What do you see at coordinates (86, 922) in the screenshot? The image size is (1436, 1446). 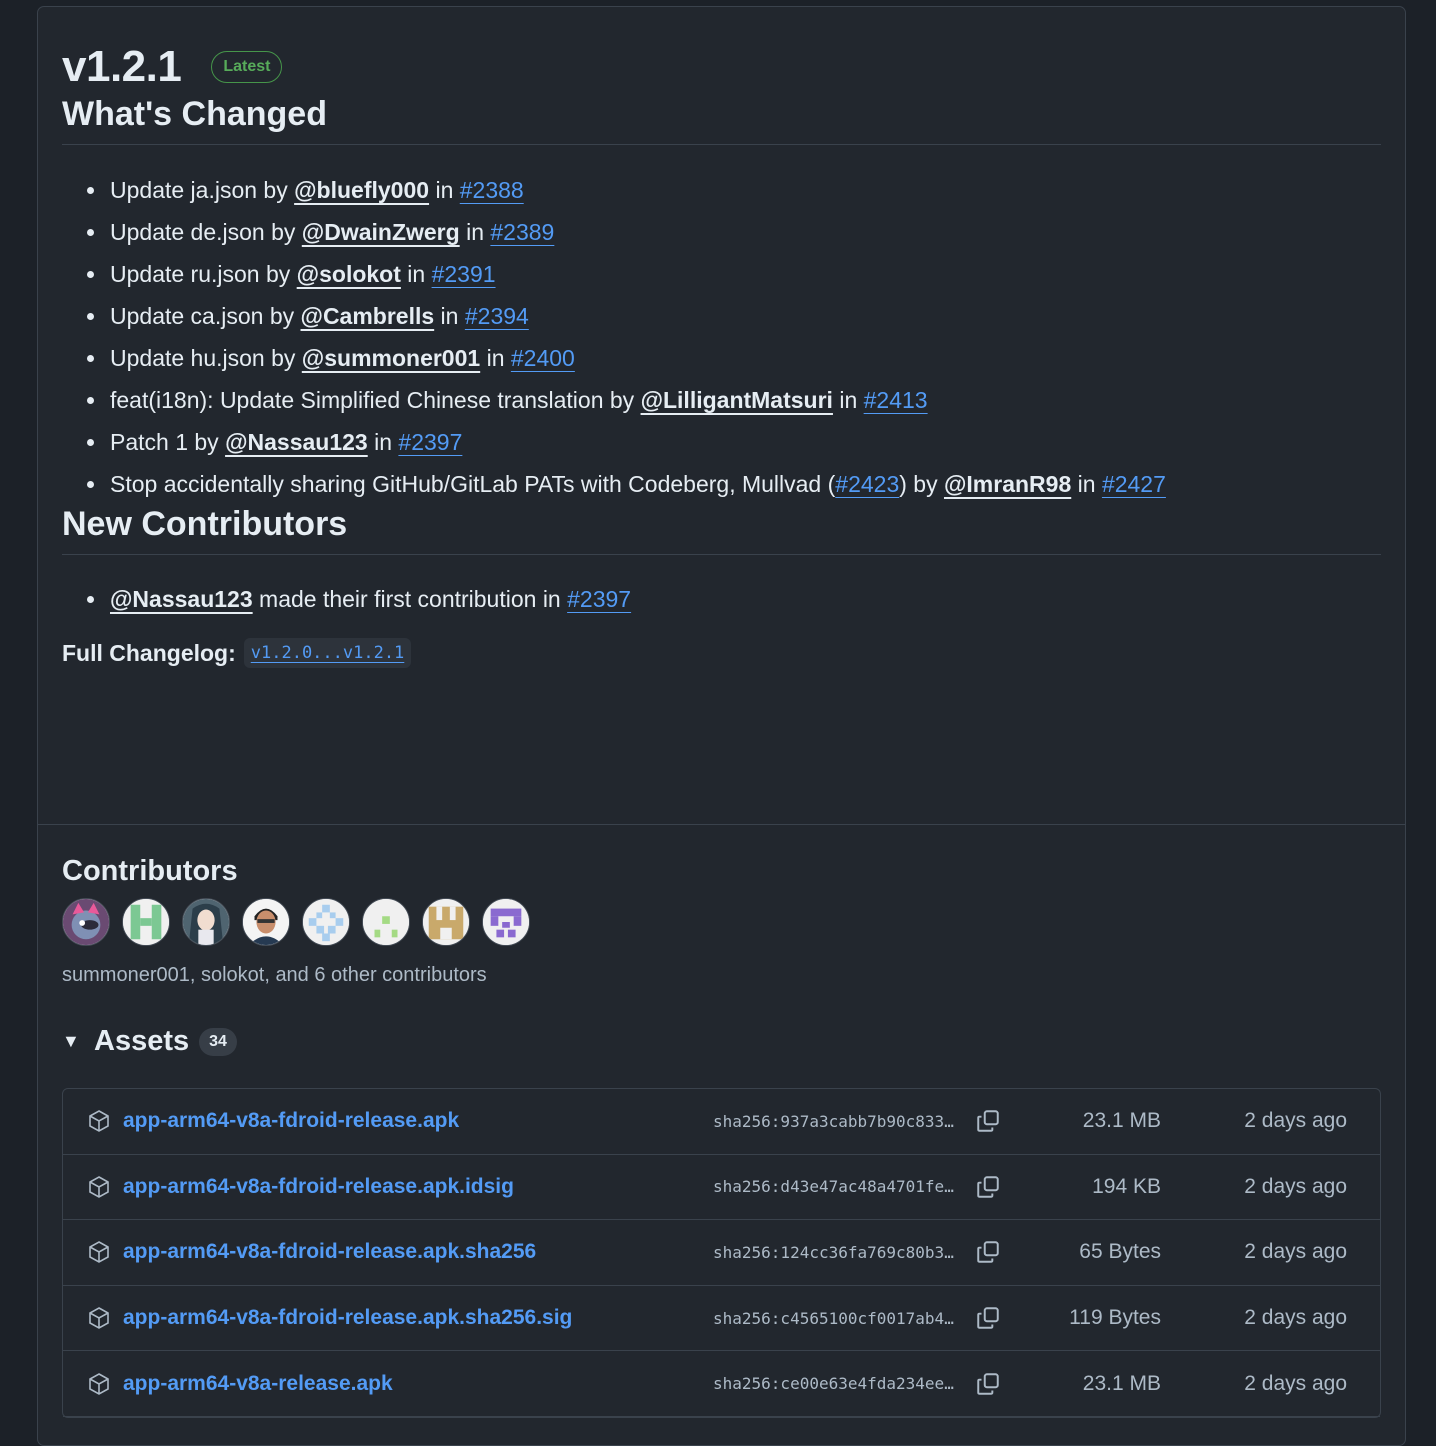 I see `avatar-cat` at bounding box center [86, 922].